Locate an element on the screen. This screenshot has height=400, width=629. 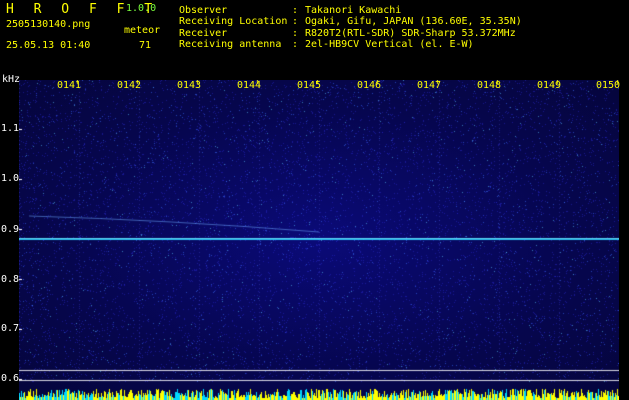
x-tick-label: 0142 is located at coordinates (129, 85).